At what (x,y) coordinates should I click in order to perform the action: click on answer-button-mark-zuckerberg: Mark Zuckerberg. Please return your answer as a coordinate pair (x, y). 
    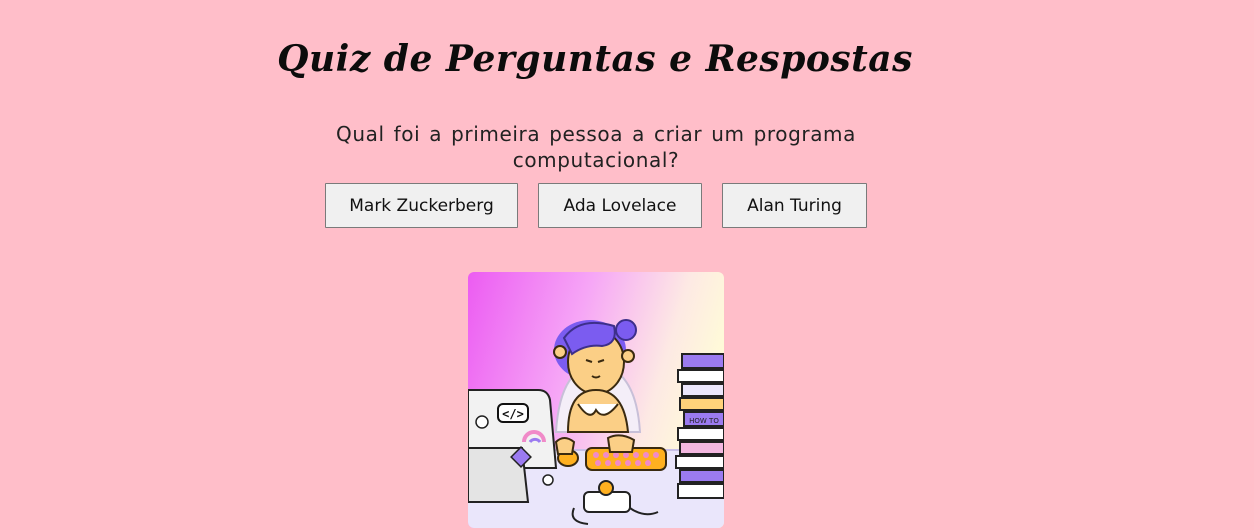
    Looking at the image, I should click on (421, 205).